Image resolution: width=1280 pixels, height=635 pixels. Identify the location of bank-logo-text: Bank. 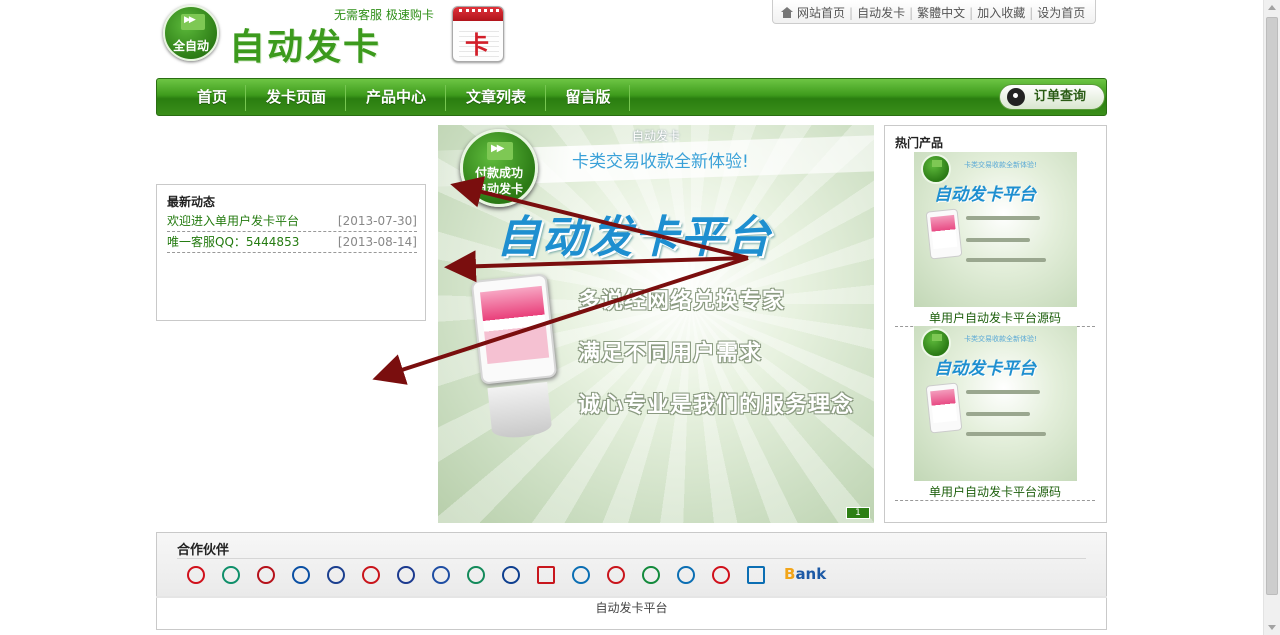
(805, 574).